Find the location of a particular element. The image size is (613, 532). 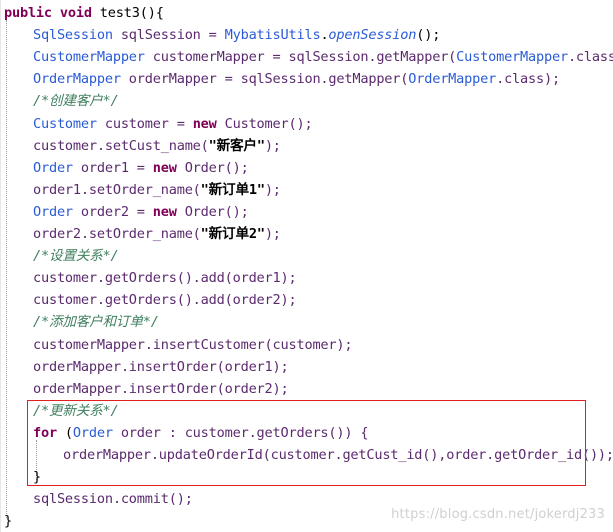

code-line: customer.getOrders().add(order2); is located at coordinates (165, 300).